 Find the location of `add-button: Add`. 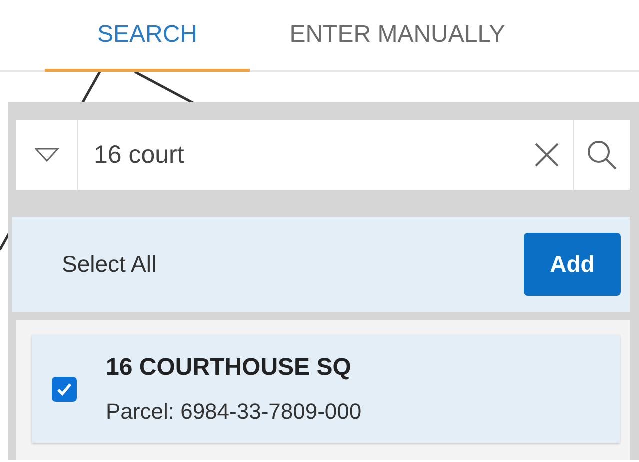

add-button: Add is located at coordinates (572, 264).